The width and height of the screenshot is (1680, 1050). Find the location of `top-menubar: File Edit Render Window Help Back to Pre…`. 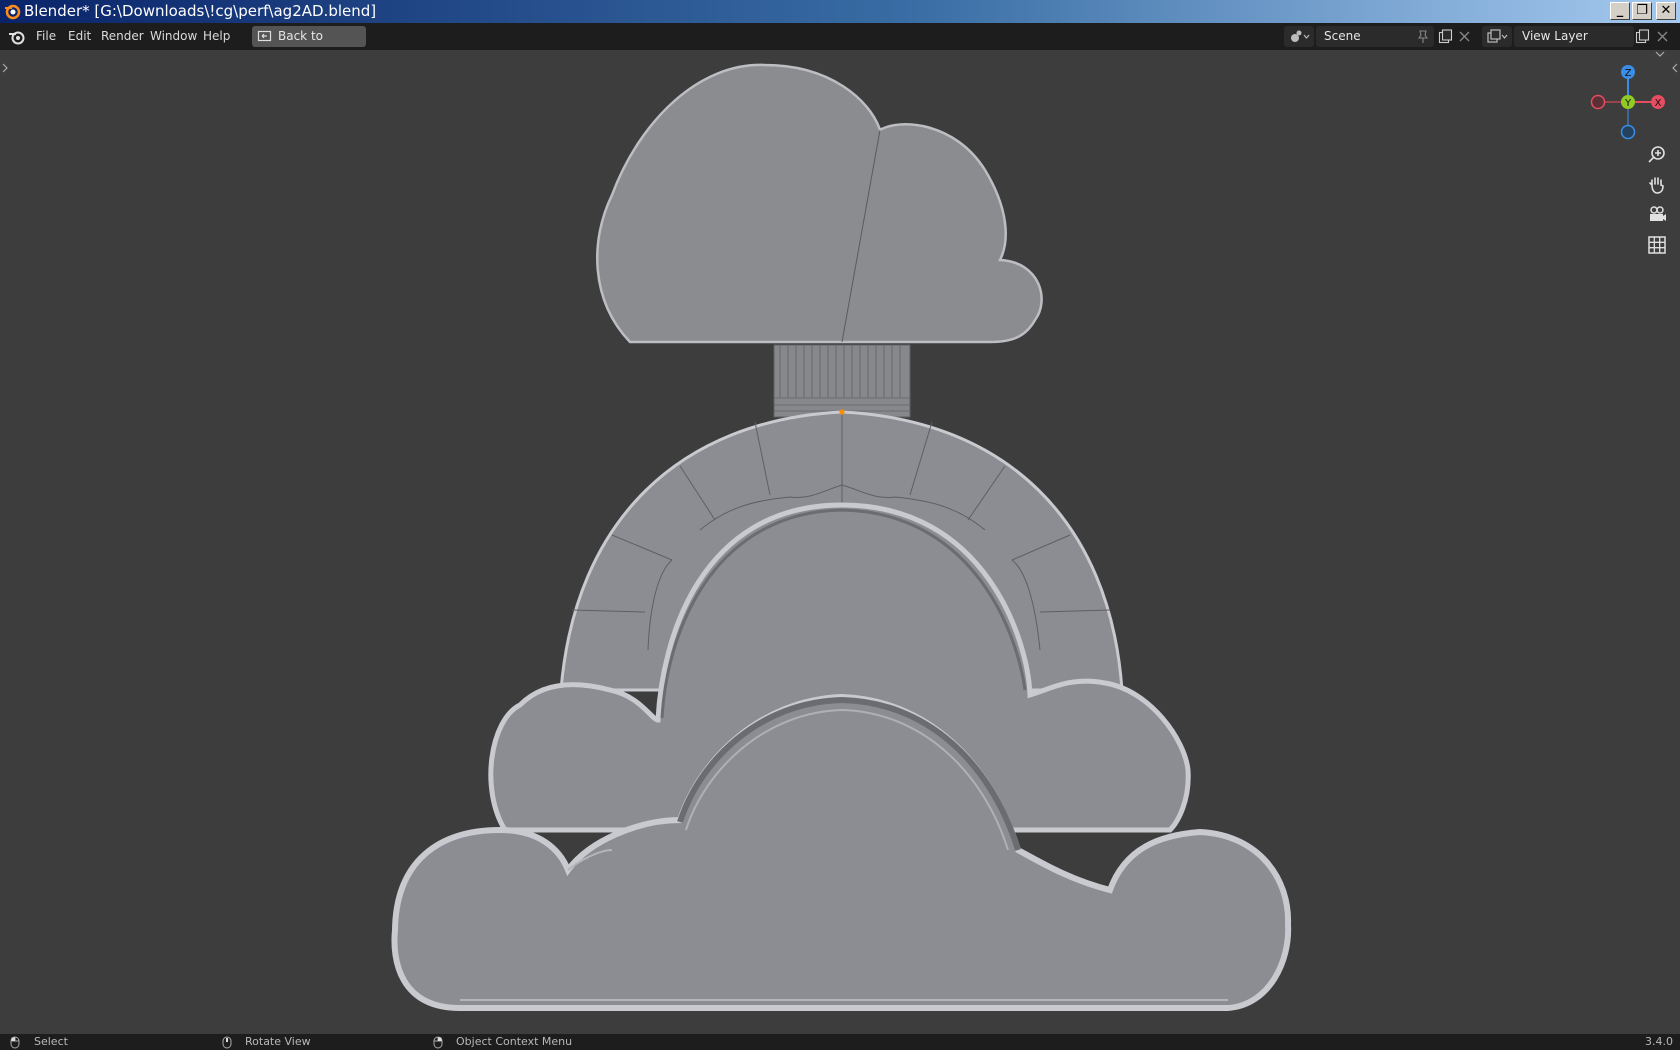

top-menubar: File Edit Render Window Help Back to Pre… is located at coordinates (840, 43).